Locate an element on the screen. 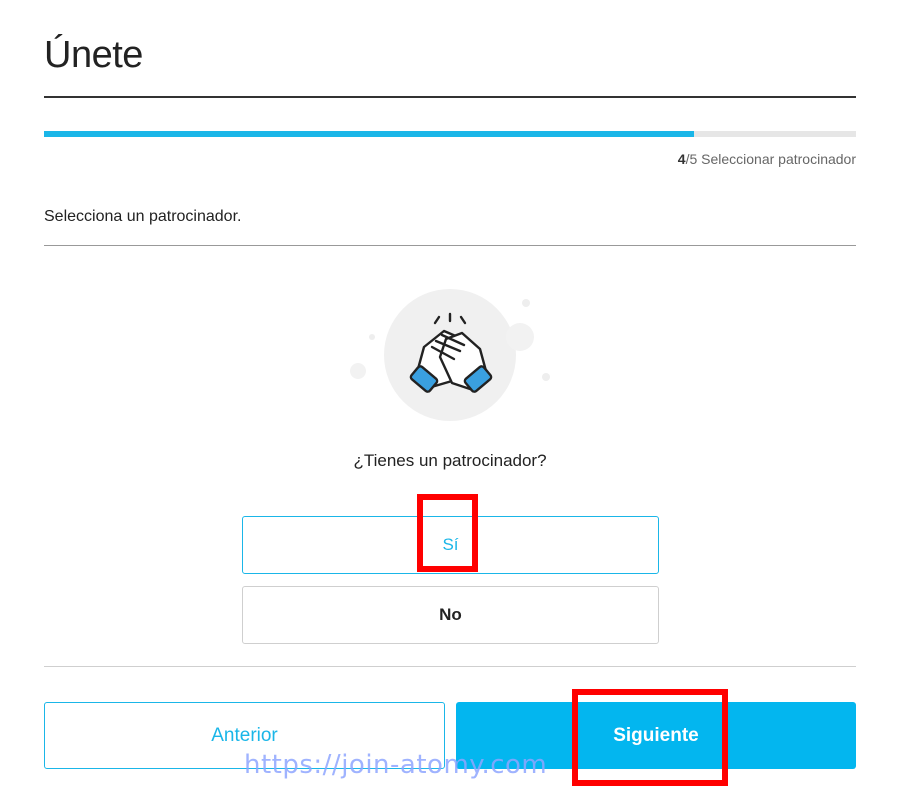  no-option-button: No is located at coordinates (450, 615).